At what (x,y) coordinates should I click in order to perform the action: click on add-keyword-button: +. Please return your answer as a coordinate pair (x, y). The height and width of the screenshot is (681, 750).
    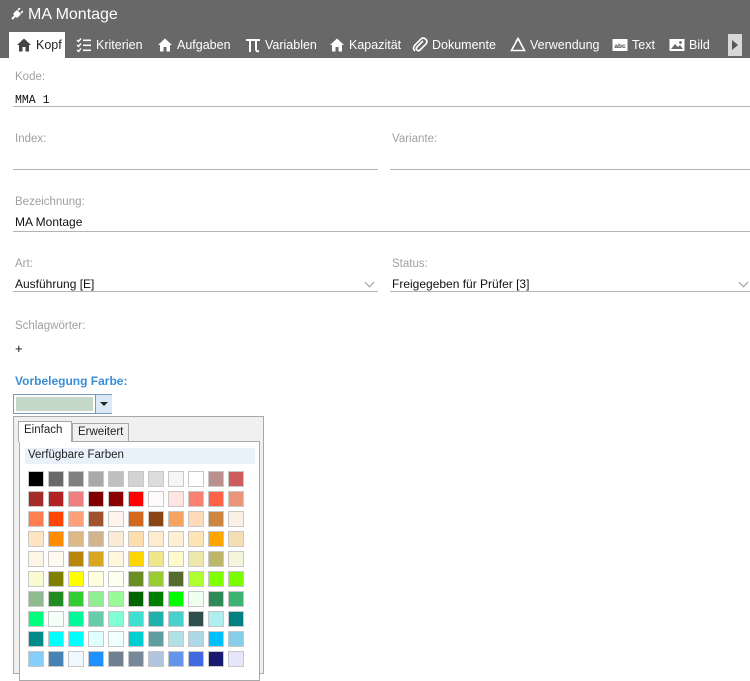
    Looking at the image, I should click on (19, 348).